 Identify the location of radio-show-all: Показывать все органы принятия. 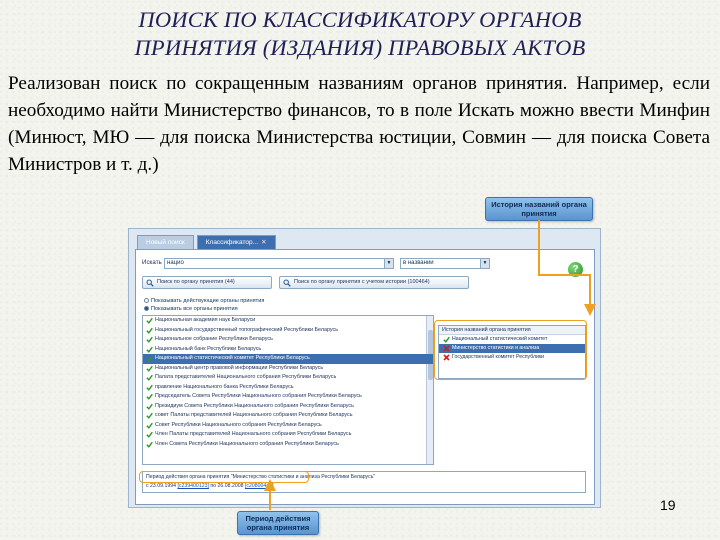
(204, 309).